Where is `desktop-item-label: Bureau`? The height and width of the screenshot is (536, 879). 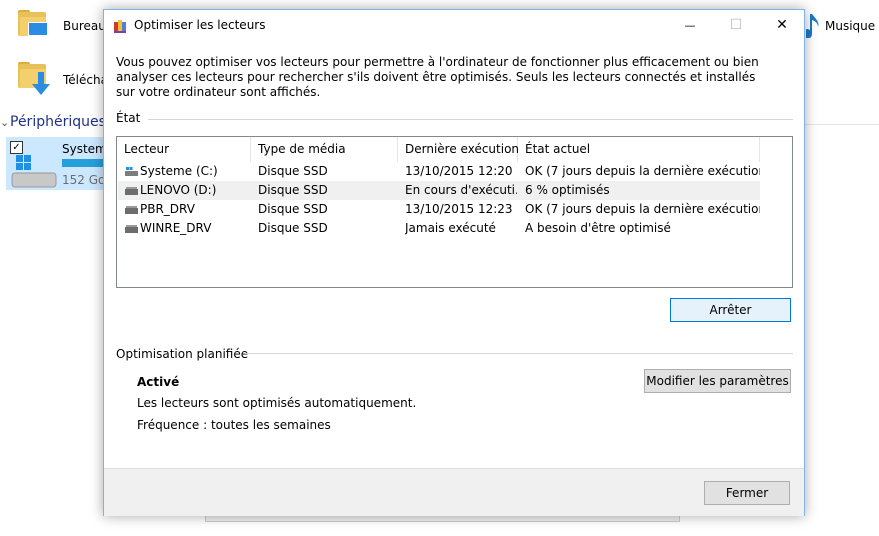 desktop-item-label: Bureau is located at coordinates (84, 26).